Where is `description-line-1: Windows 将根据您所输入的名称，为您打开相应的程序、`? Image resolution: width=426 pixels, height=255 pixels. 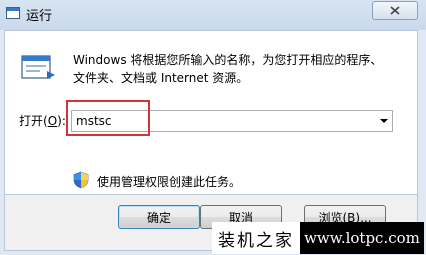
description-line-1: Windows 将根据您所输入的名称，为您打开相应的程序、 is located at coordinates (228, 60).